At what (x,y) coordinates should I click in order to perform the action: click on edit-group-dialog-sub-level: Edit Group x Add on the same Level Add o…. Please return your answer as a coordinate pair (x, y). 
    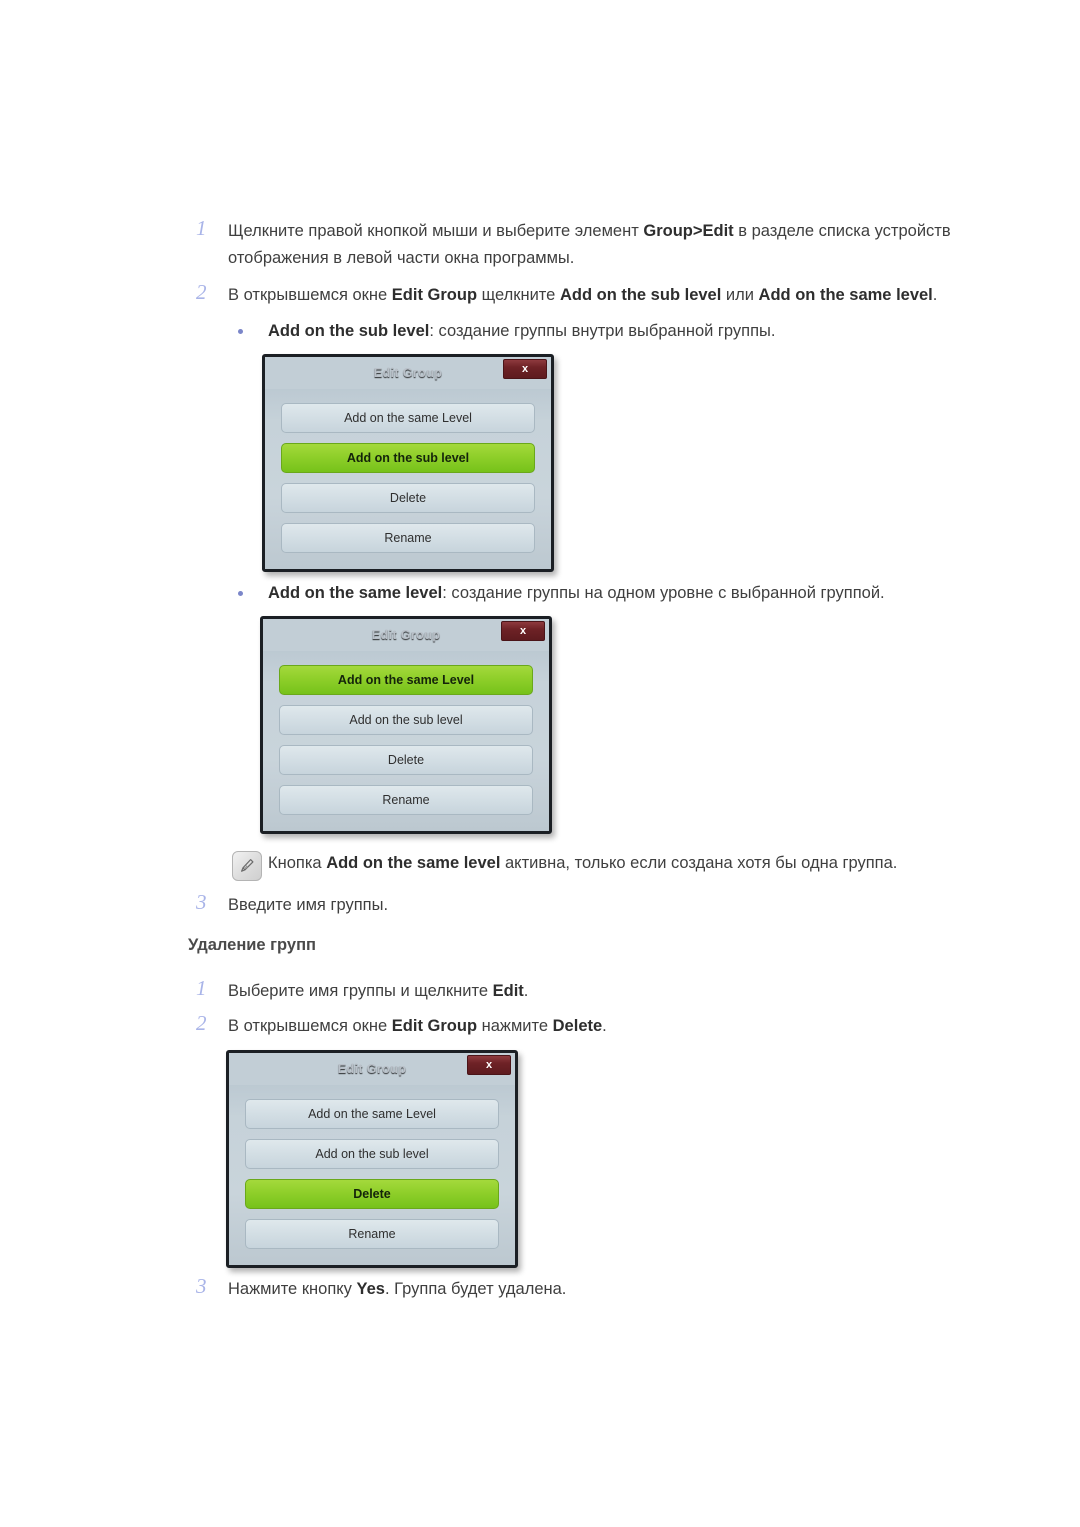
    Looking at the image, I should click on (408, 463).